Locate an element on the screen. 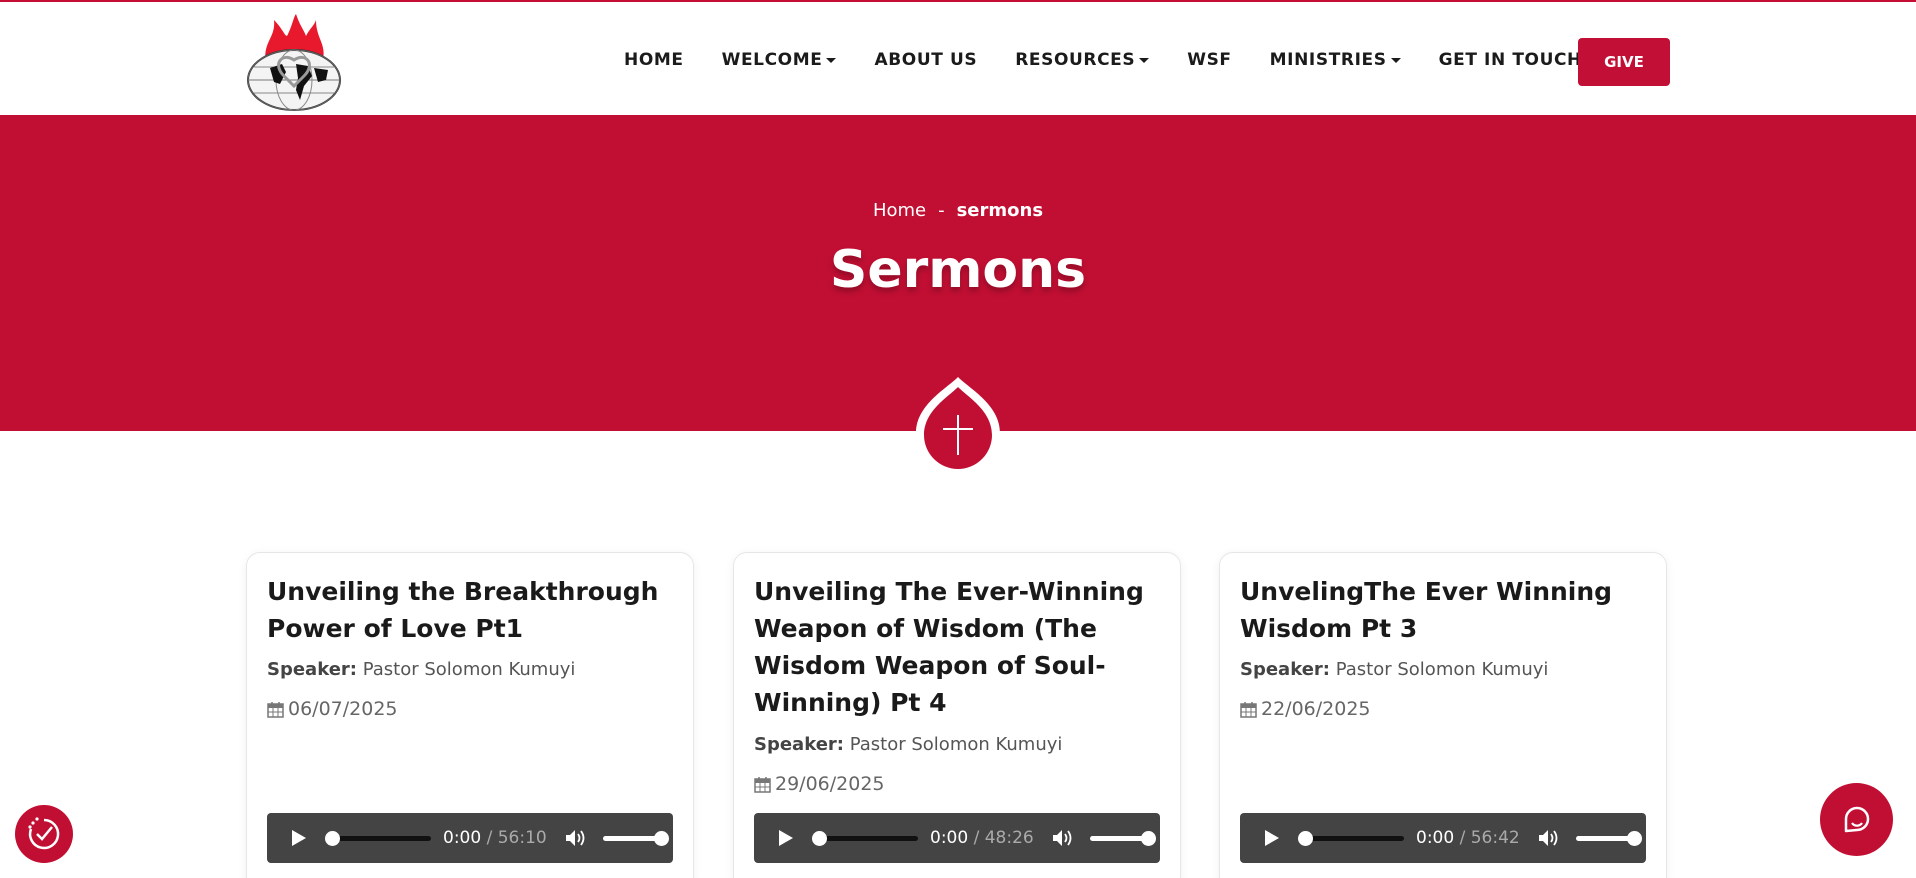  give-button: GIVE is located at coordinates (1624, 62).